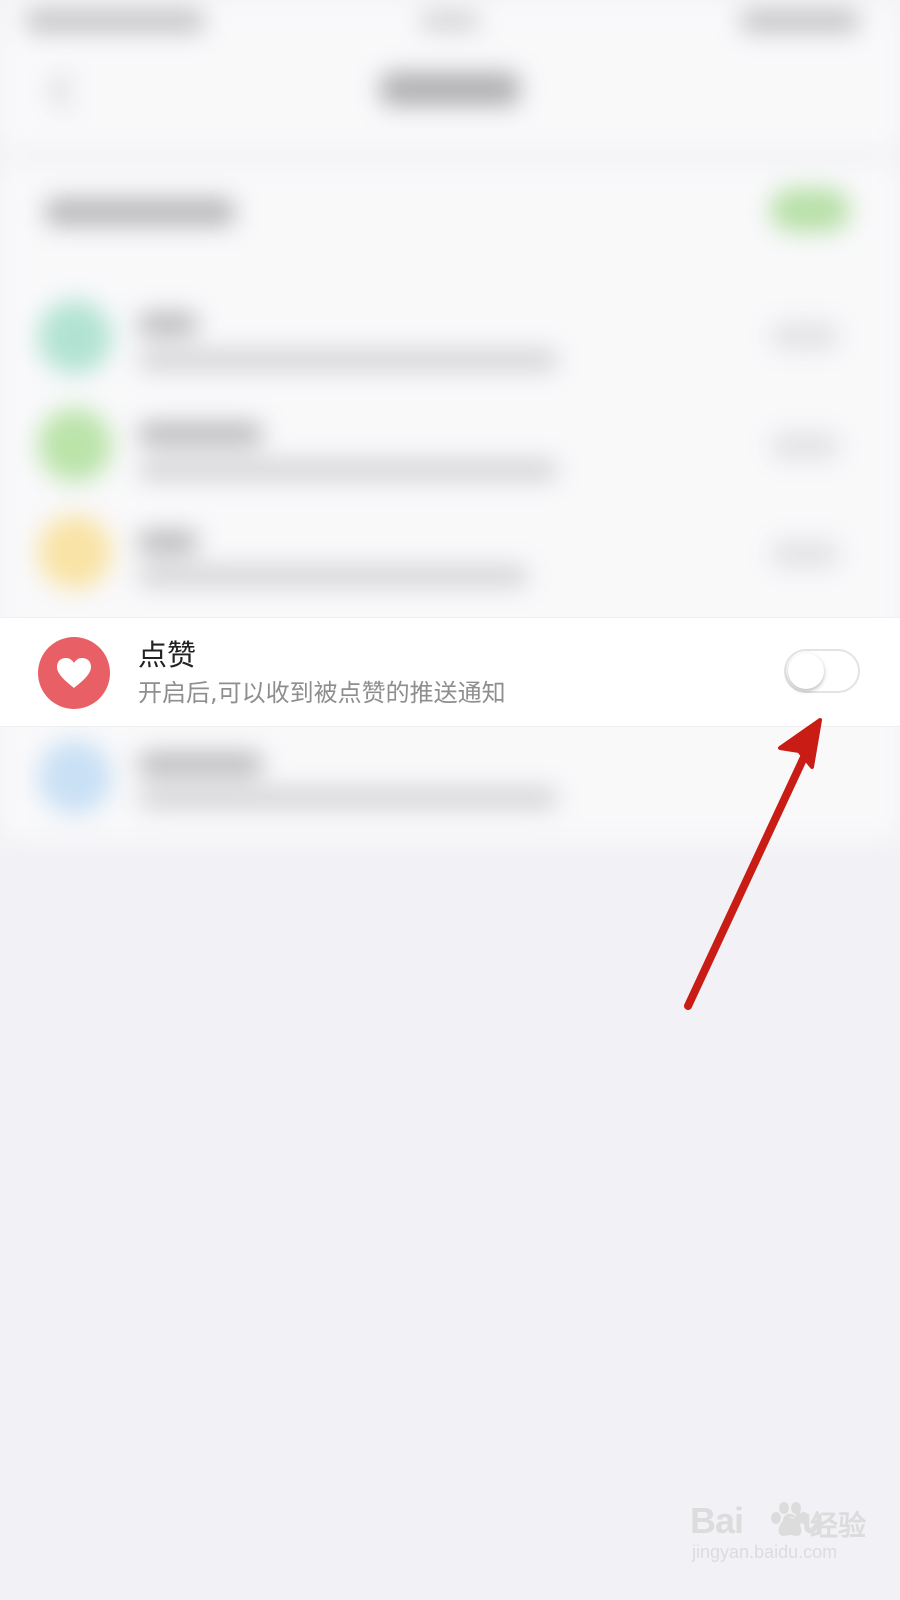  I want to click on master-switch-label, so click(140, 212).